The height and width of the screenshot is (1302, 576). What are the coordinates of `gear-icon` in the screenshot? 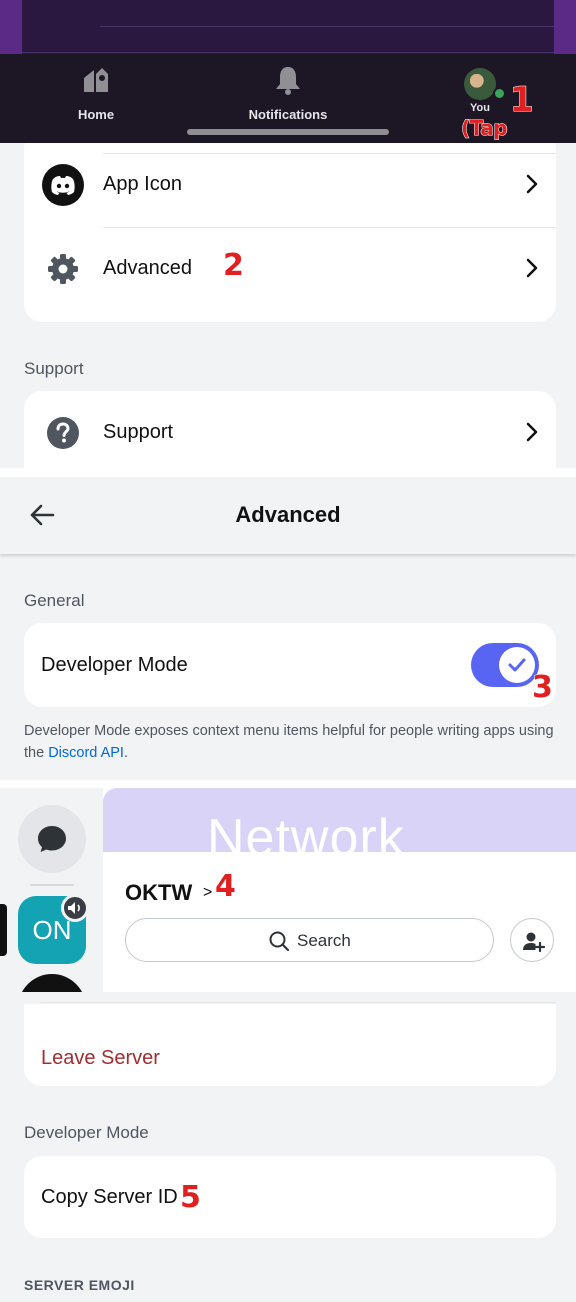 It's located at (63, 269).